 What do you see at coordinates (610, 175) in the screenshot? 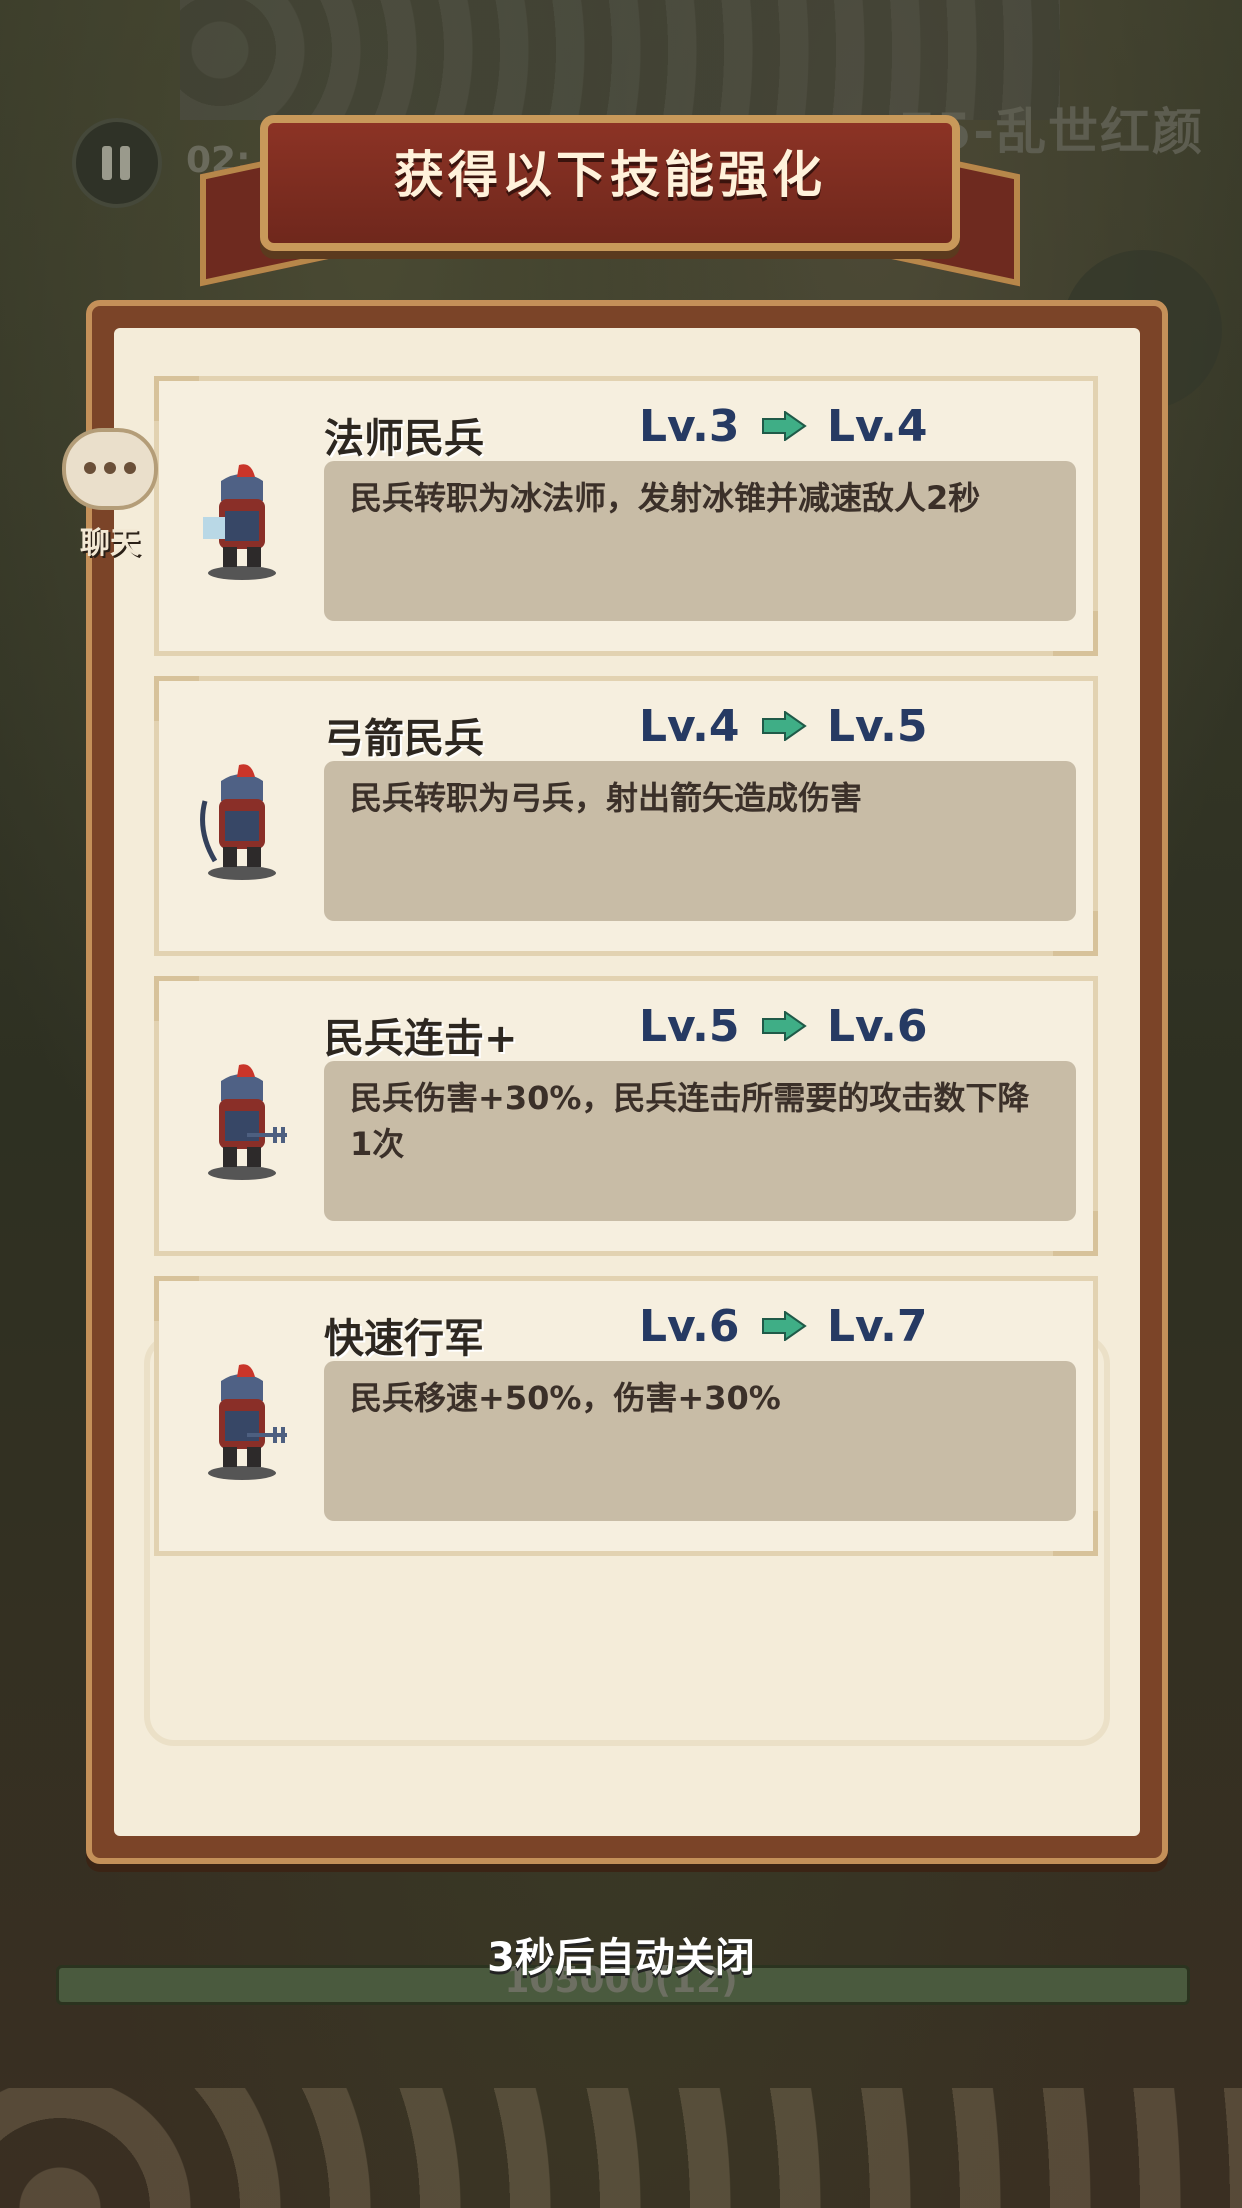
I see `banner-title: 获得以下技能强化` at bounding box center [610, 175].